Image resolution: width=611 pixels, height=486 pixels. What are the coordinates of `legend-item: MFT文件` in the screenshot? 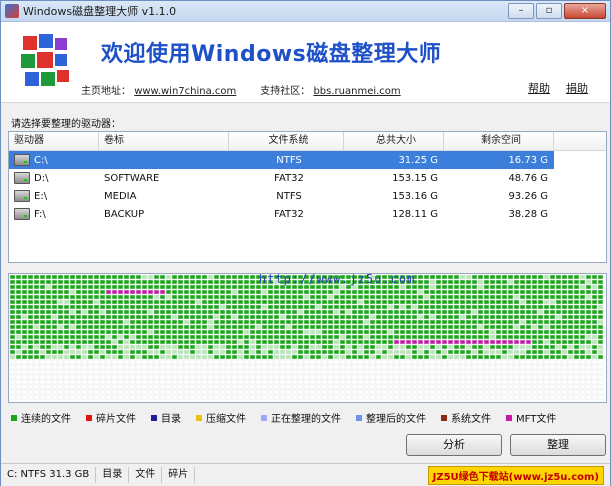 It's located at (531, 417).